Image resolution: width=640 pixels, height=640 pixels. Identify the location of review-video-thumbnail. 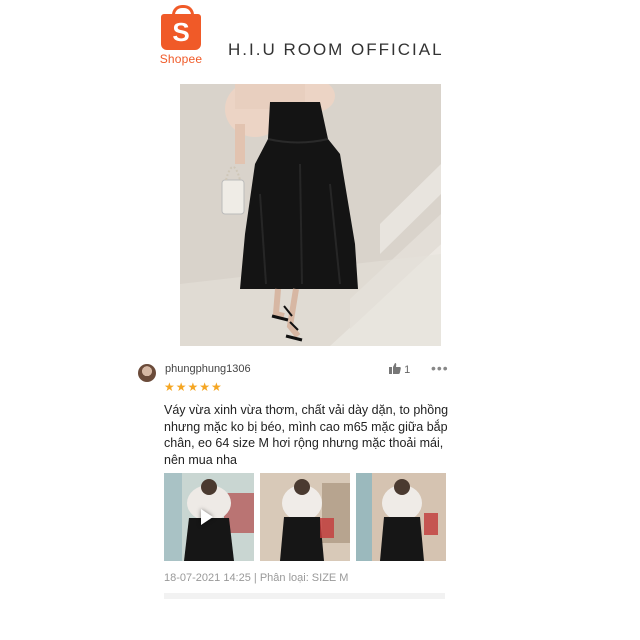
(209, 517).